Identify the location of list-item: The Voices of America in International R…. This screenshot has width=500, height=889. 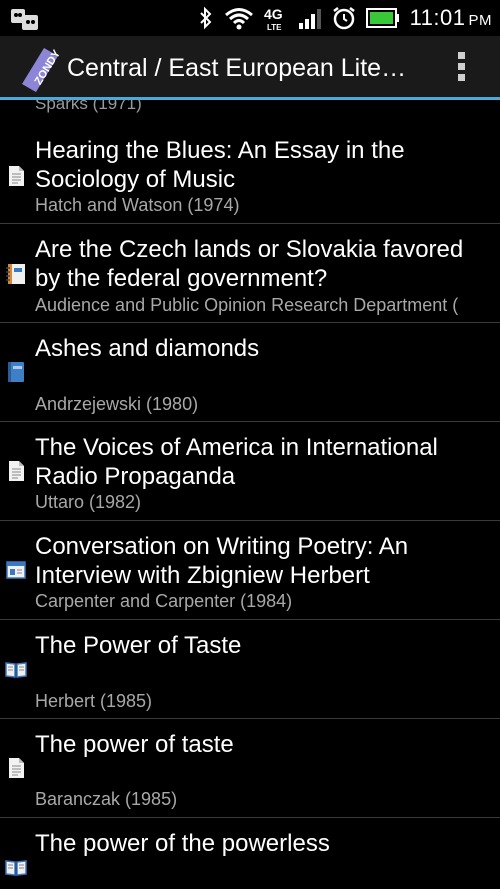
(250, 472).